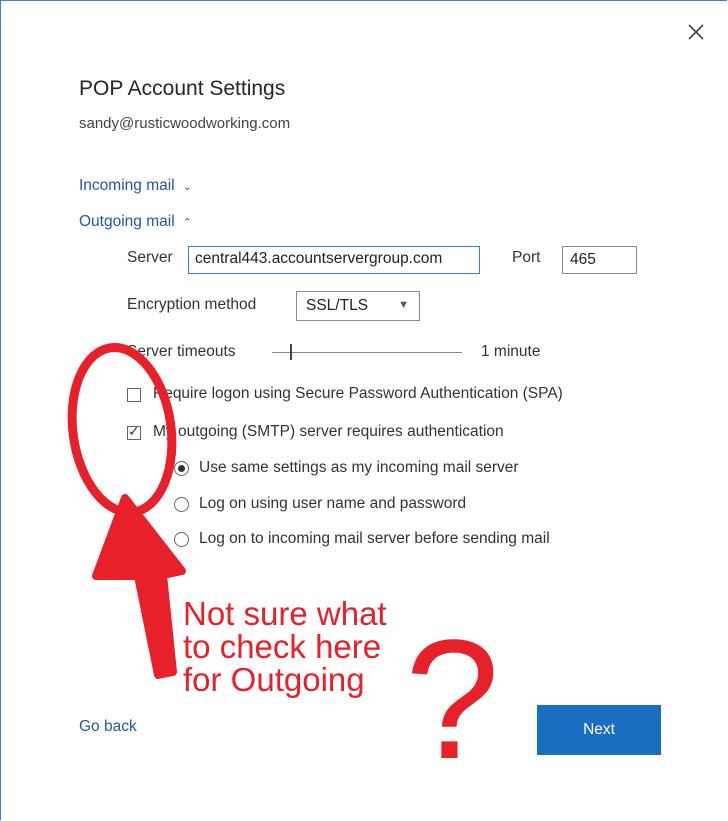  Describe the element at coordinates (282, 646) in the screenshot. I see `annotation-line: to check here` at that location.